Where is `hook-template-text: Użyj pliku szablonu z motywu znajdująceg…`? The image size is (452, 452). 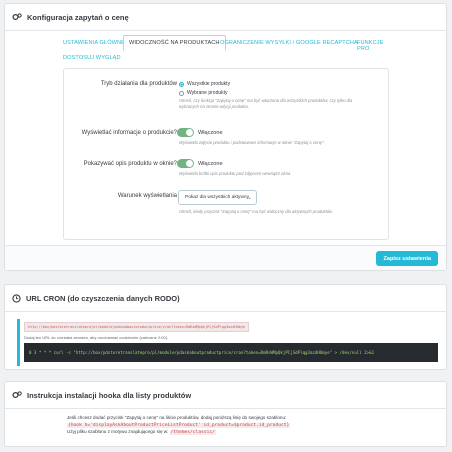
hook-template-text: Użyj pliku szablonu z motywu znajdująceg… is located at coordinates (118, 431).